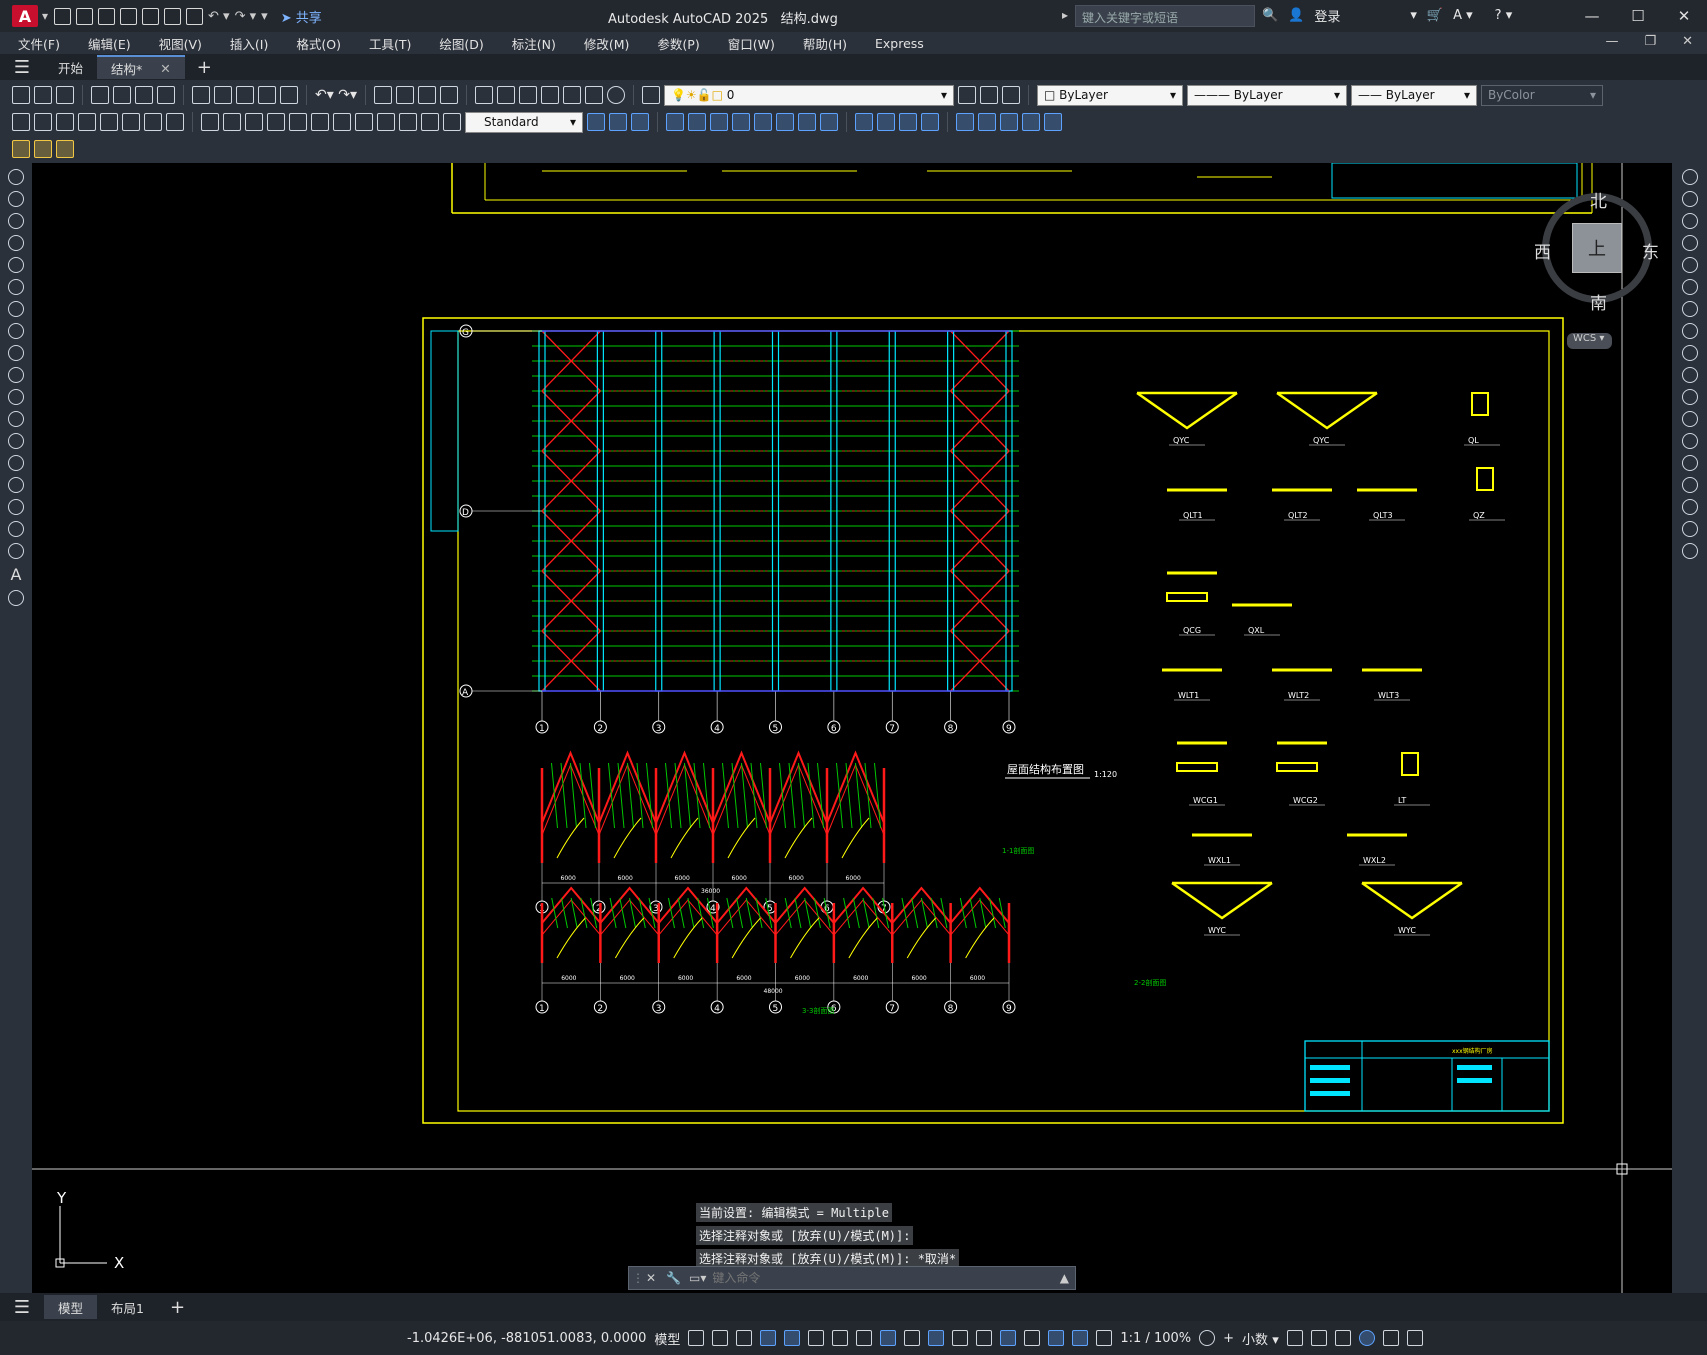 This screenshot has width=1707, height=1355. I want to click on center-mark-icon, so click(342, 122).